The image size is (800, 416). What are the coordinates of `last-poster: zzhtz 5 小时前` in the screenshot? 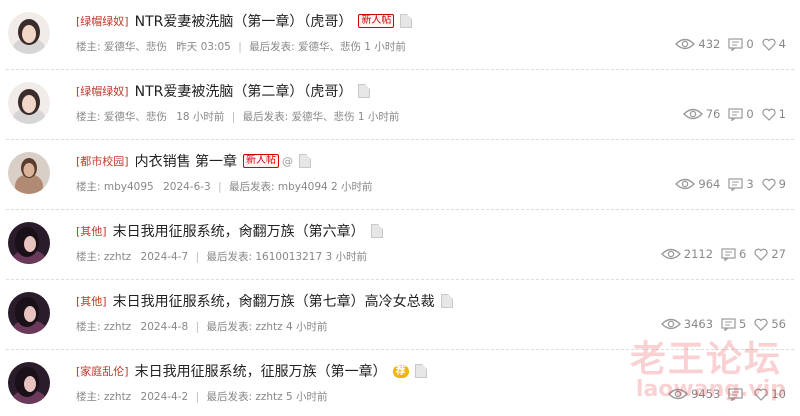 It's located at (291, 397).